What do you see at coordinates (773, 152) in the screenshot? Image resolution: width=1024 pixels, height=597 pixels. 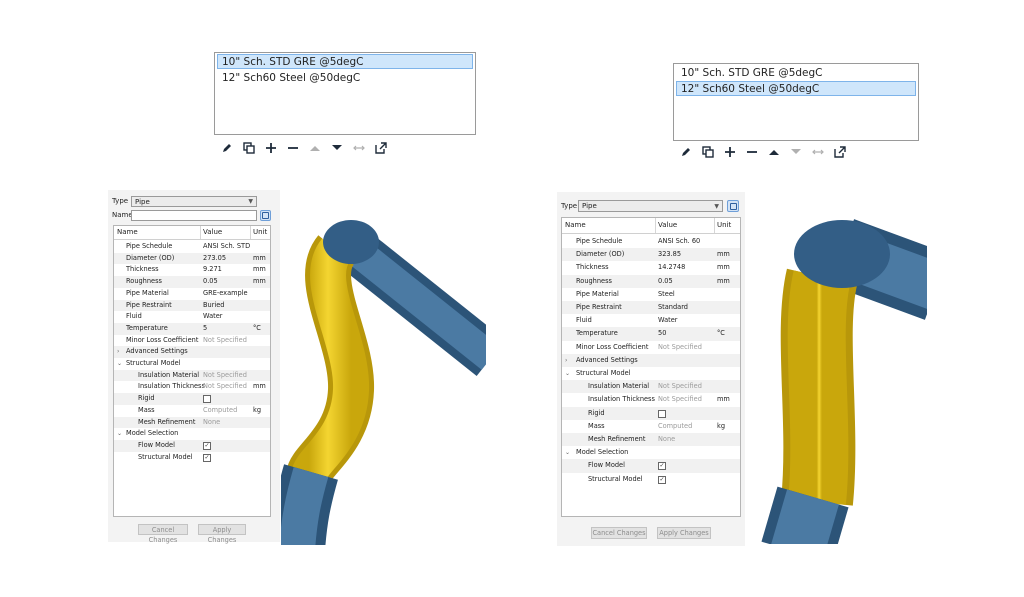 I see `move-up-button` at bounding box center [773, 152].